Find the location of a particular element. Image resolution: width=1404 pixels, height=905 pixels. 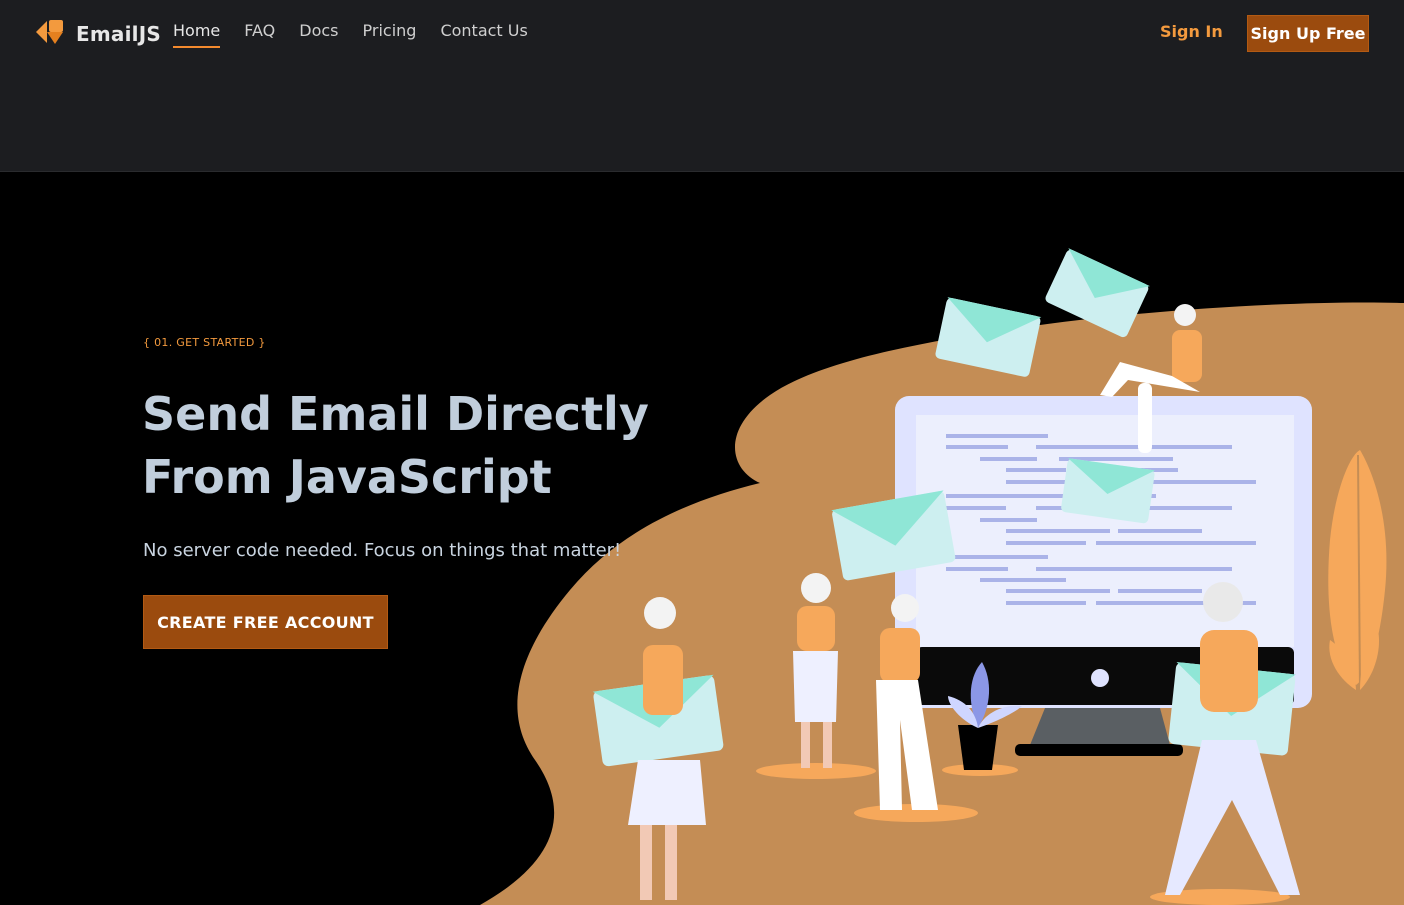

nav-docs: Docs is located at coordinates (318, 34).